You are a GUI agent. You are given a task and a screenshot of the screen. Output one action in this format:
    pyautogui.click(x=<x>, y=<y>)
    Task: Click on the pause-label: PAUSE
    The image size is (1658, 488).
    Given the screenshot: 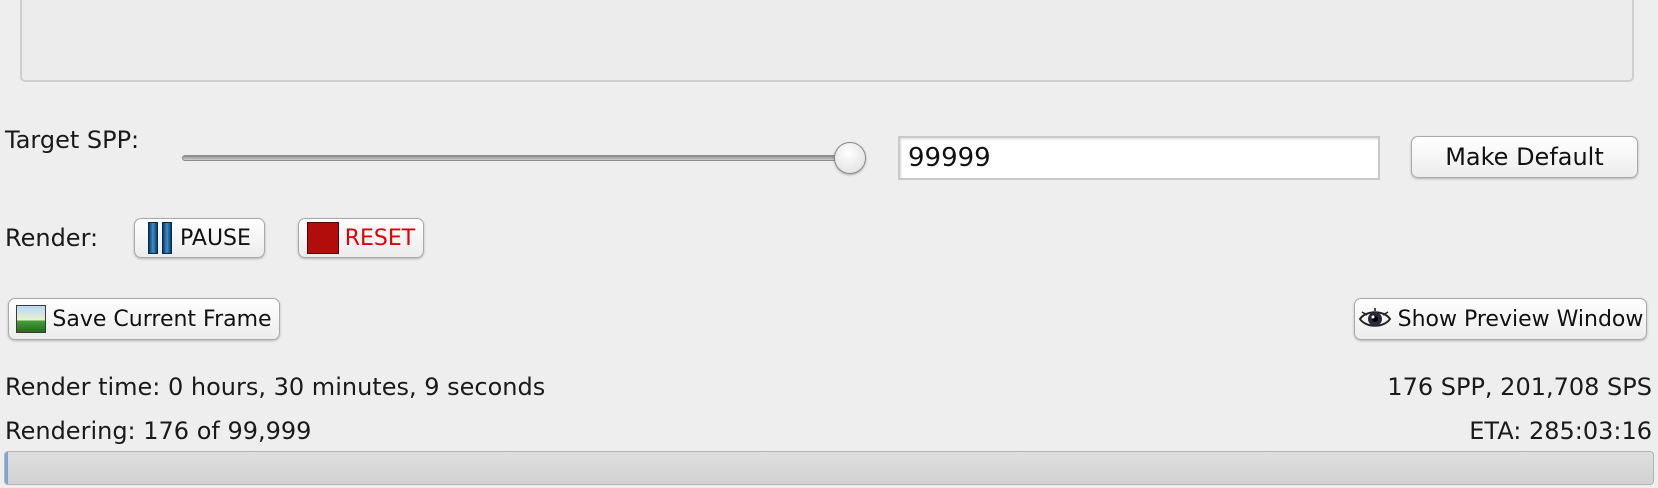 What is the action you would take?
    pyautogui.click(x=215, y=238)
    